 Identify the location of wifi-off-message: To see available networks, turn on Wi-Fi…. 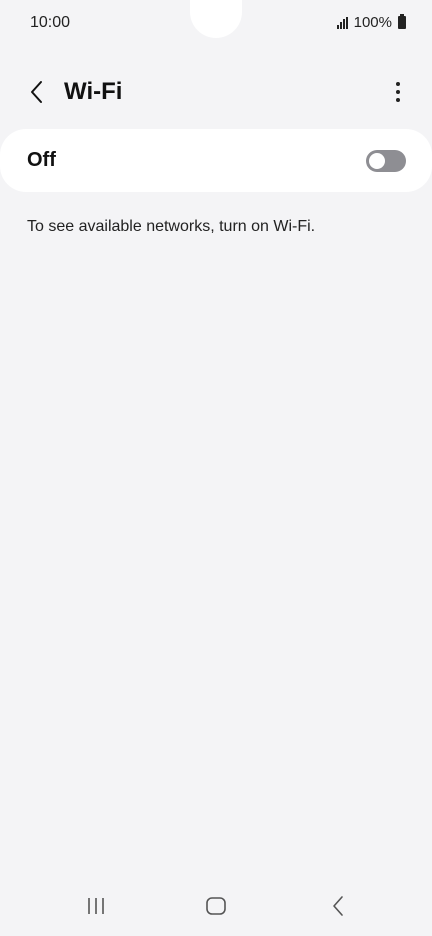
(171, 226).